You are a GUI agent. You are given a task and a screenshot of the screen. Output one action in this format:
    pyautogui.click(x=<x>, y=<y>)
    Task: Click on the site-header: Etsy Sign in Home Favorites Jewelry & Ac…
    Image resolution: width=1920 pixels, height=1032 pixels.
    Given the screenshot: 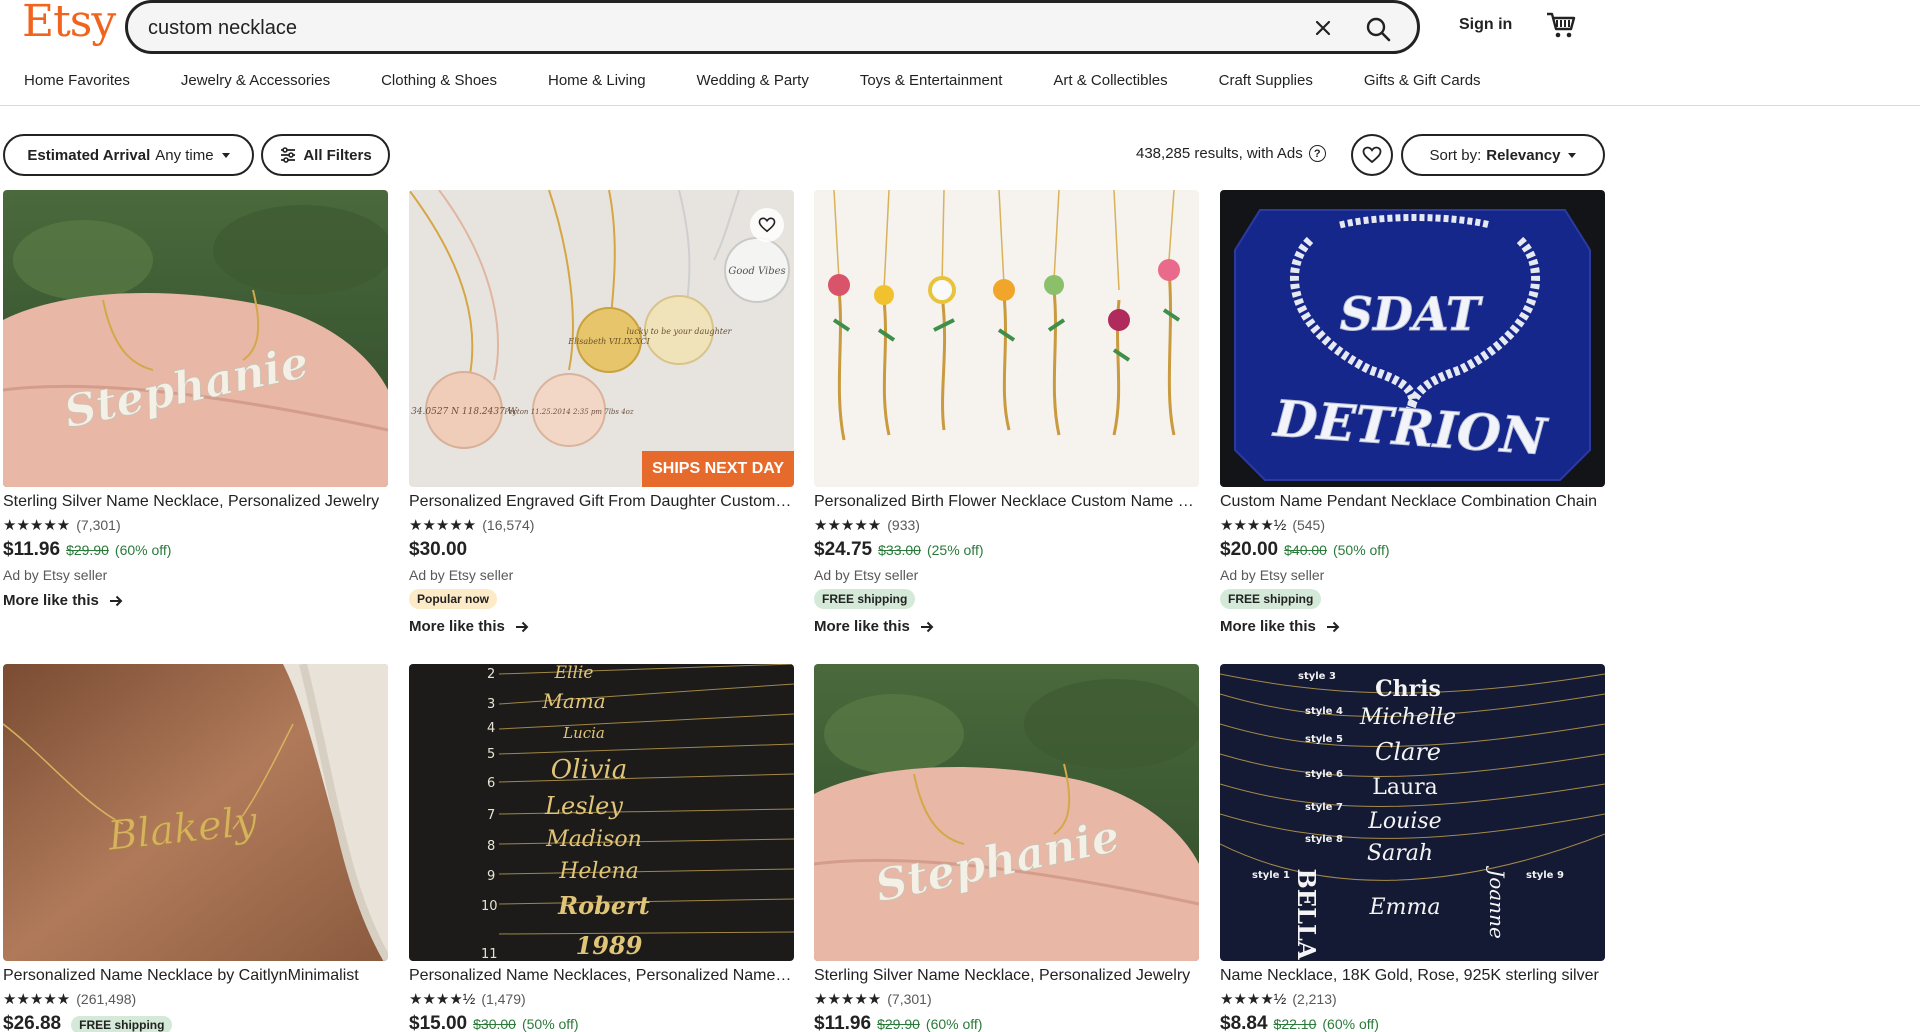 What is the action you would take?
    pyautogui.click(x=960, y=53)
    